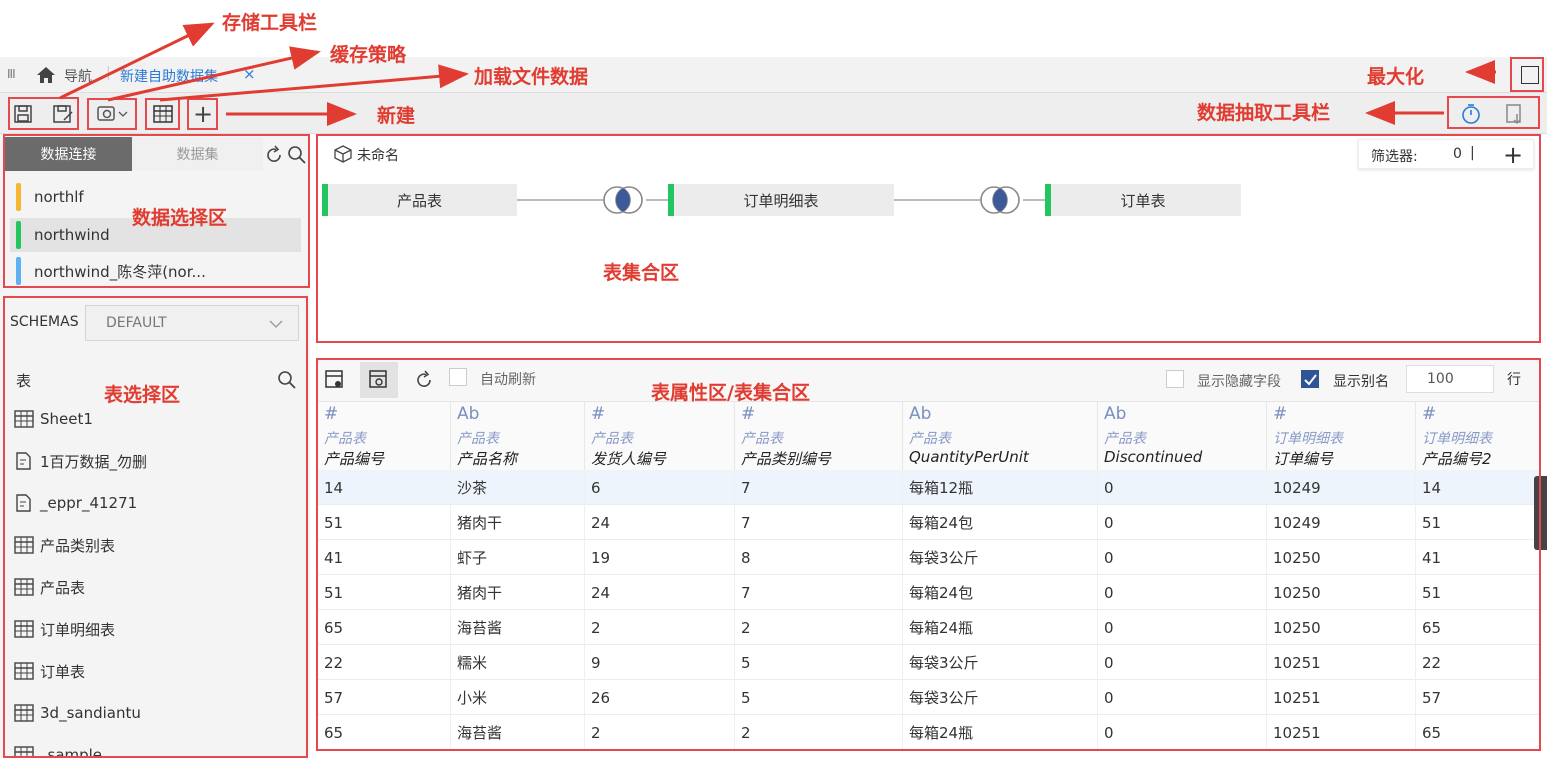 The width and height of the screenshot is (1547, 758). I want to click on annotation-table-prop-area: 表属性区/表集合区, so click(730, 393).